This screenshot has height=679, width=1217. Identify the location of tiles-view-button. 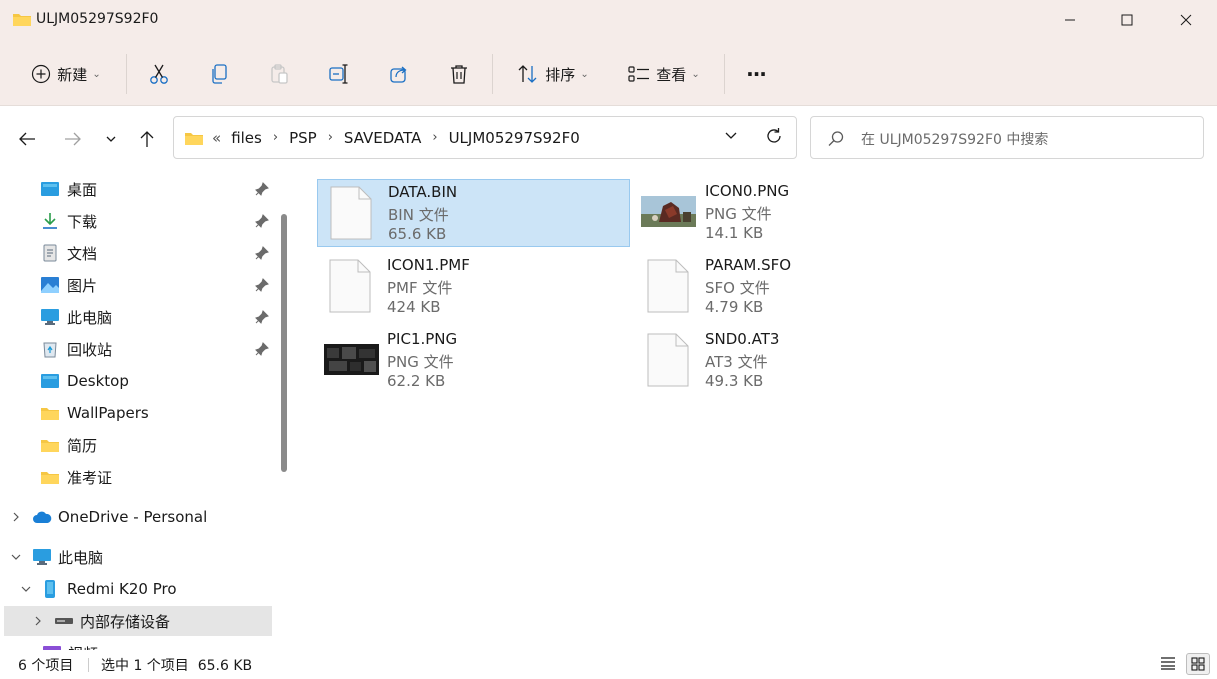
(1198, 664).